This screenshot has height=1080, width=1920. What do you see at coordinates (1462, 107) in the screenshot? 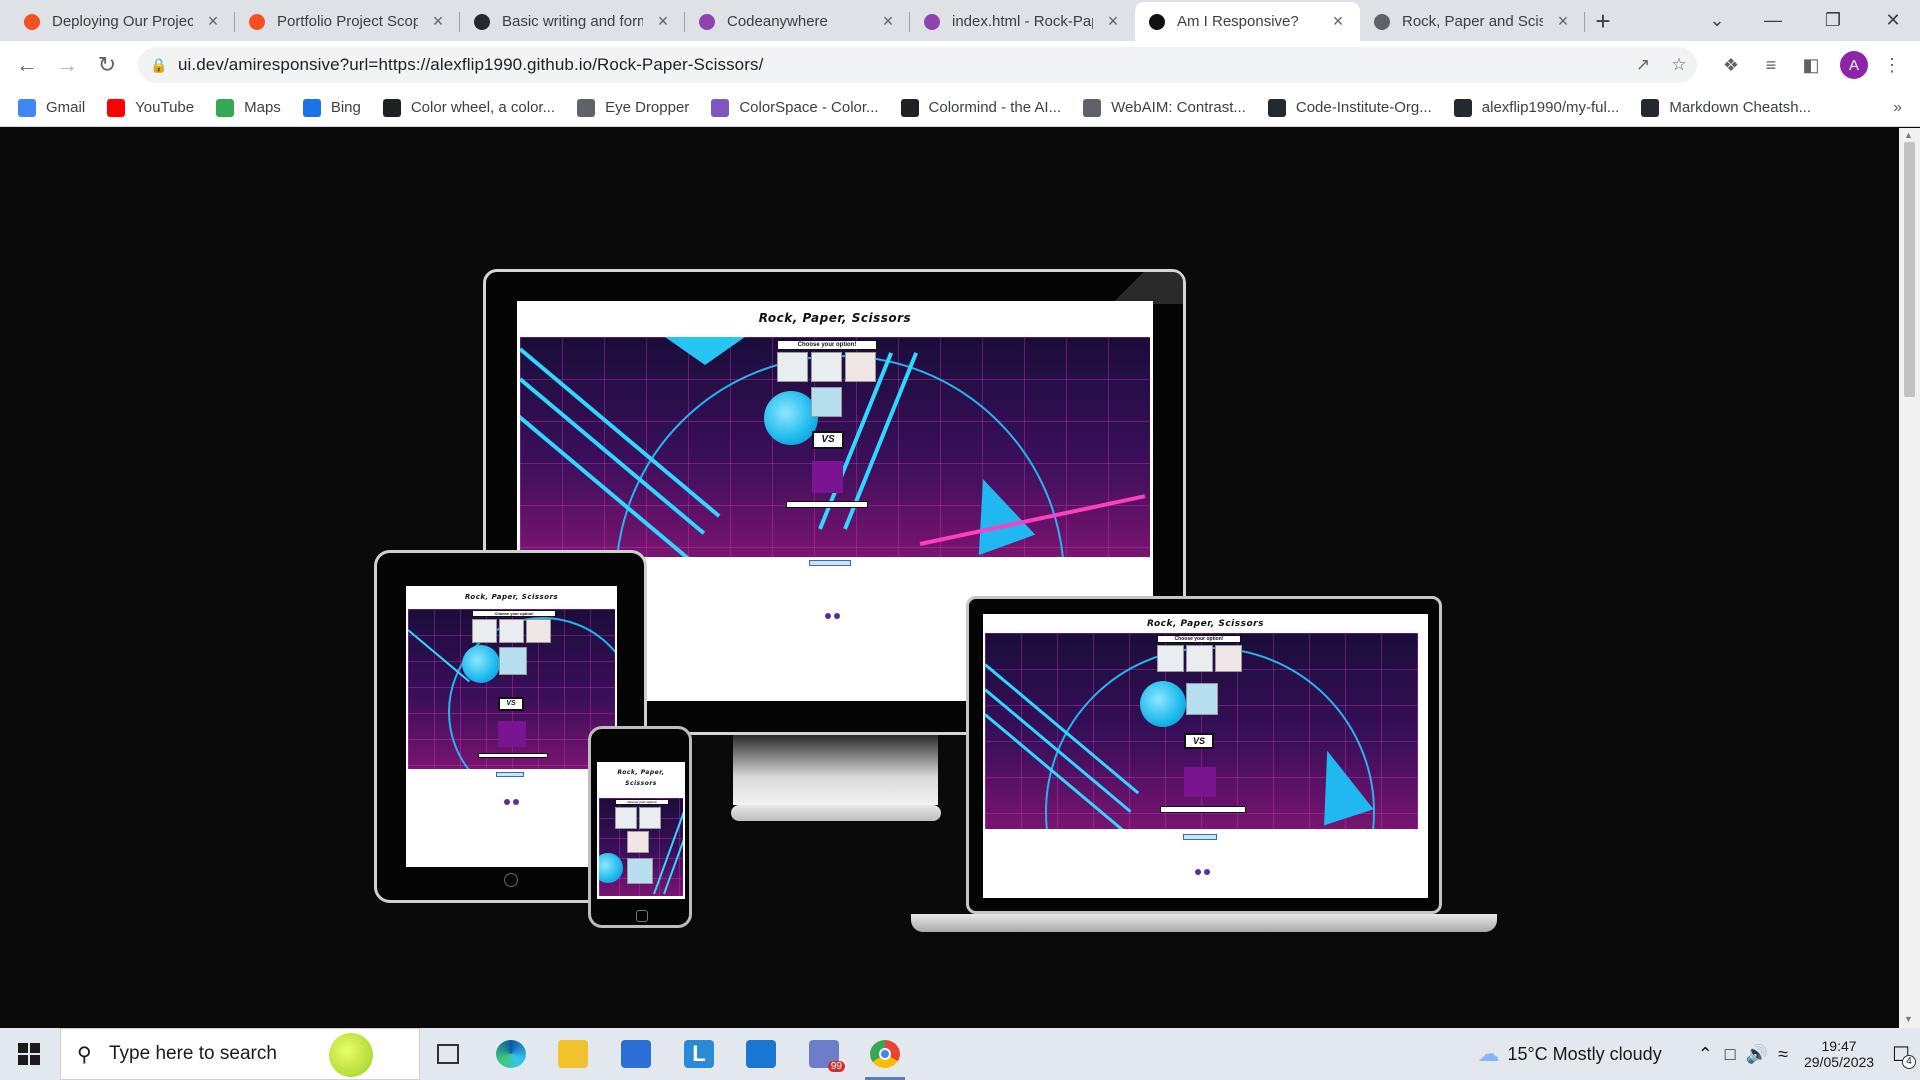
I see `github-icon` at bounding box center [1462, 107].